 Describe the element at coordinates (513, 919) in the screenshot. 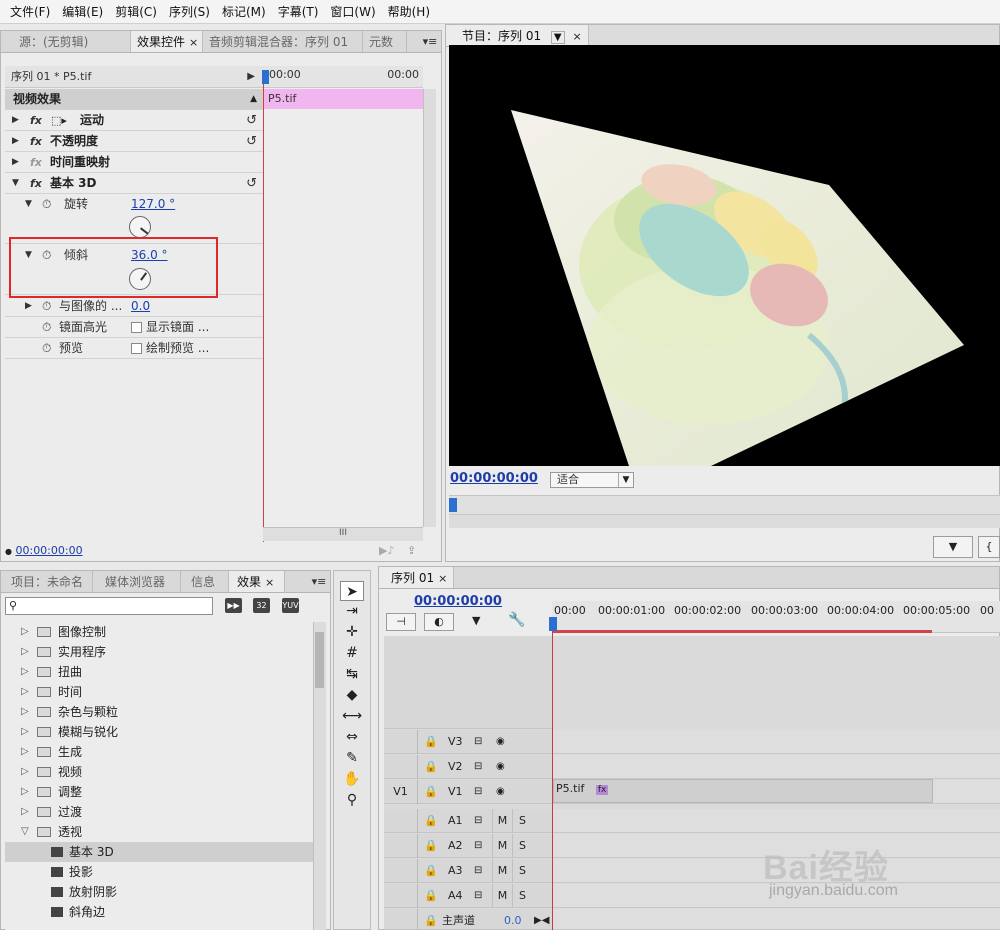

I see `master-volume-value: 0.0` at that location.